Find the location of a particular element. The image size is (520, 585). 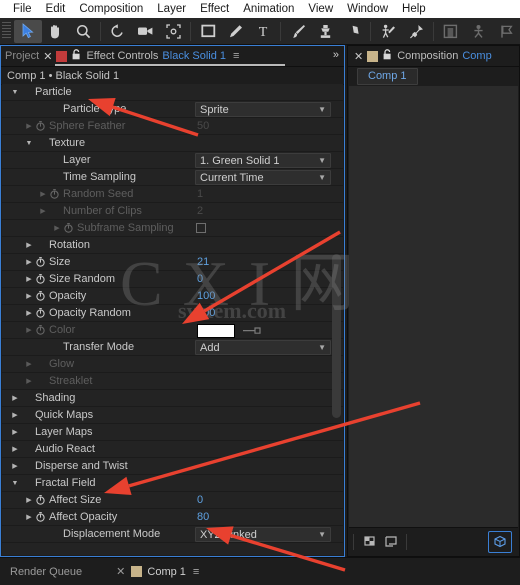

puppet-pin-tool is located at coordinates (416, 31).